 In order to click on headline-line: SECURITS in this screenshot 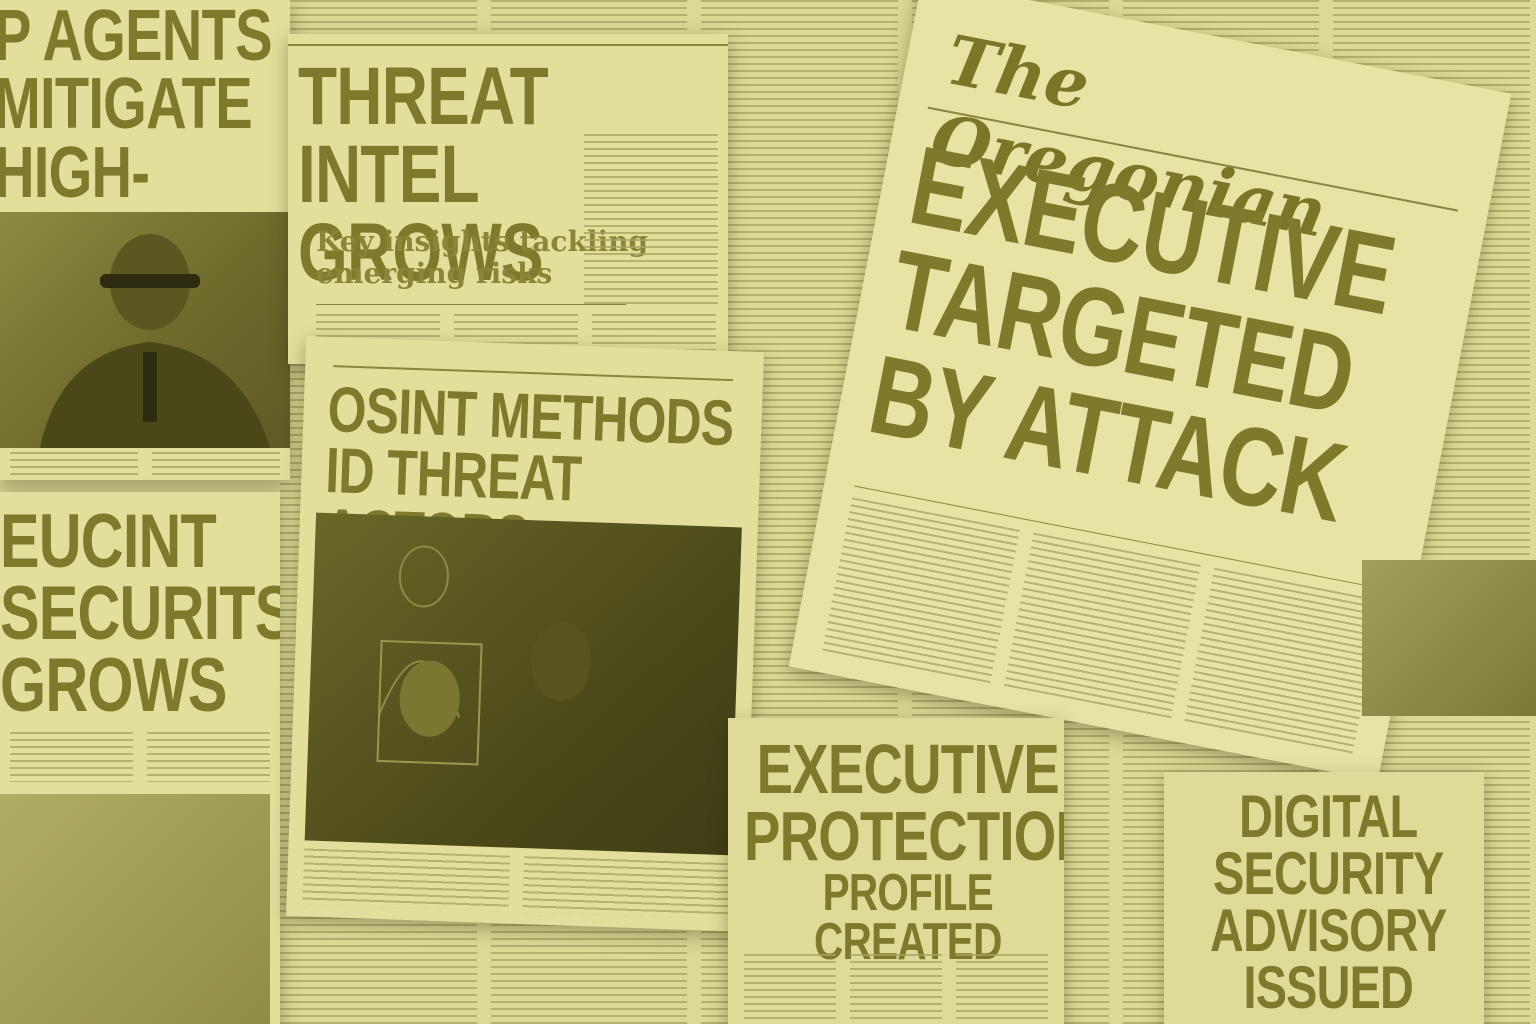, I will do `click(140, 614)`.